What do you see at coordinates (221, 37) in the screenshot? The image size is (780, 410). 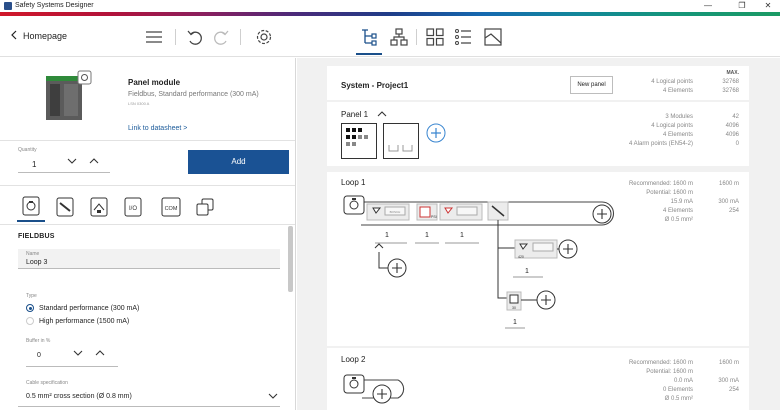 I see `redo-icon` at bounding box center [221, 37].